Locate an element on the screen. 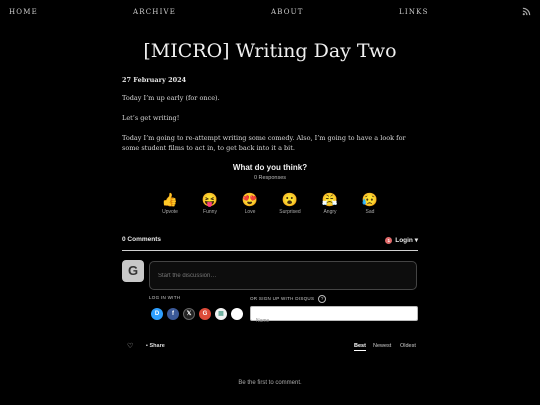 This screenshot has height=405, width=540. reactions-heading: What do you think? is located at coordinates (270, 167).